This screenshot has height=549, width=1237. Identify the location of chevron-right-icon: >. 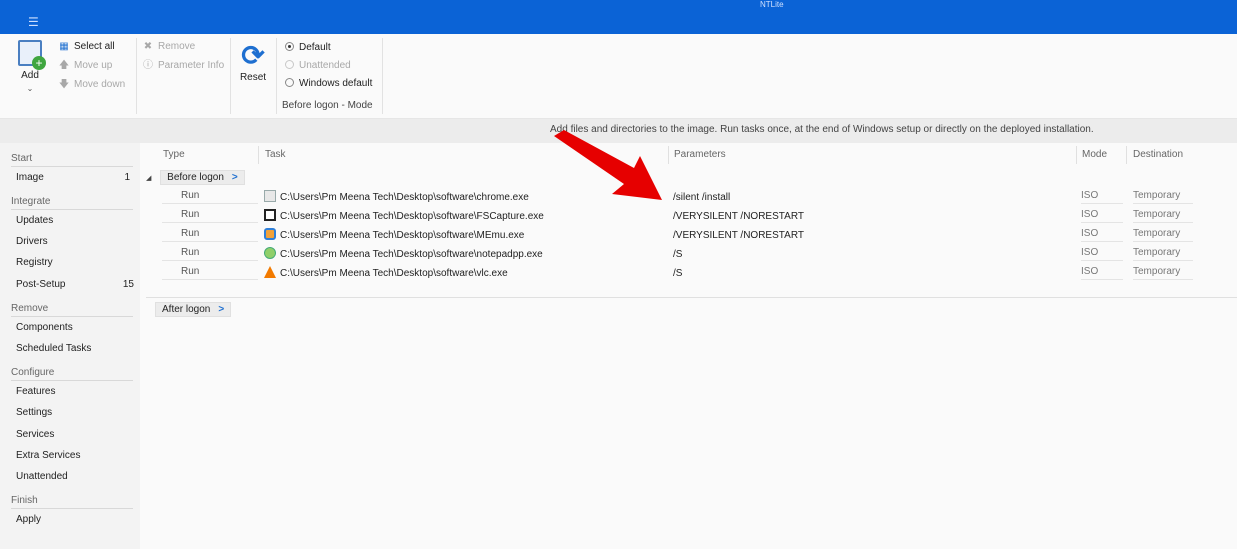
(221, 309).